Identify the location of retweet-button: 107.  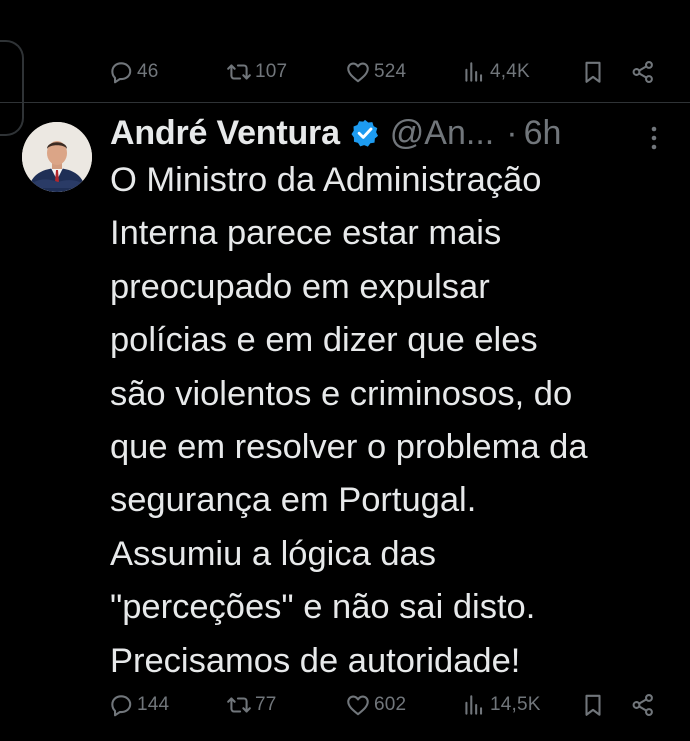
(256, 72).